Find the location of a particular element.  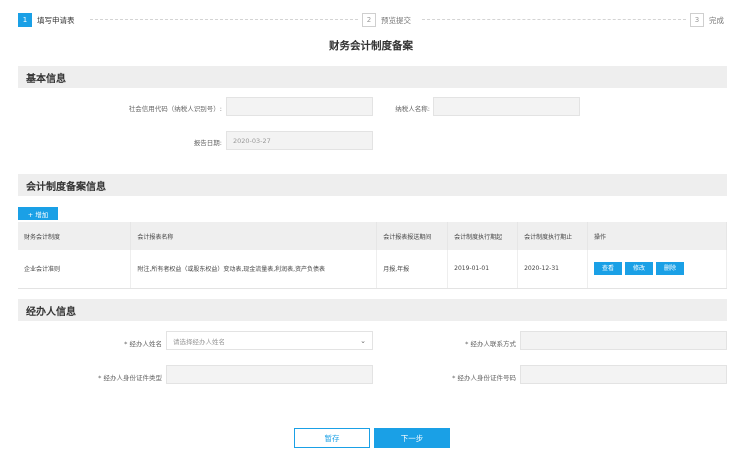

add-button: + 增加 is located at coordinates (38, 213).